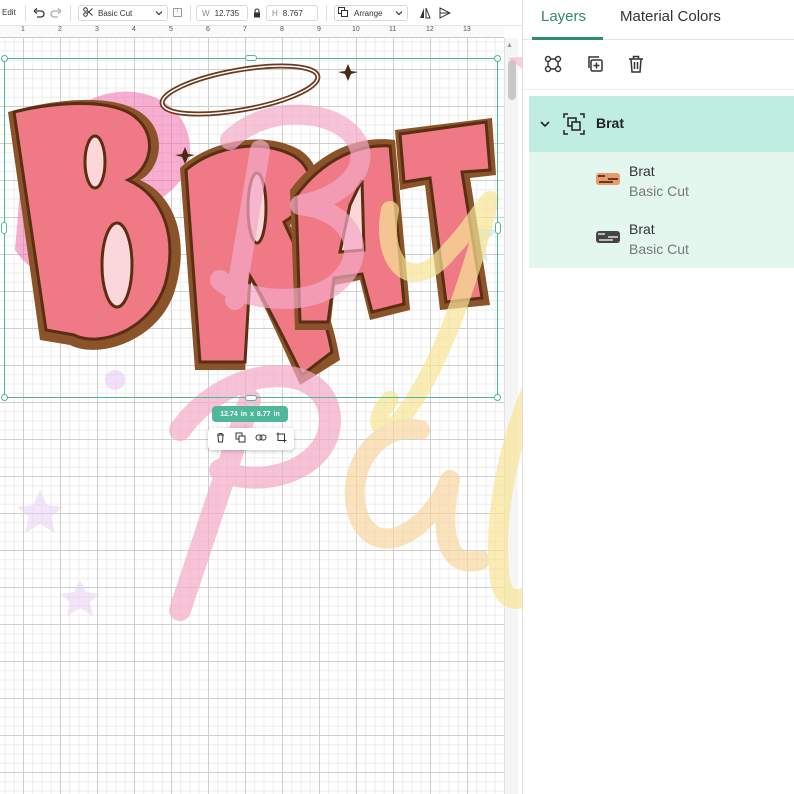 This screenshot has width=794, height=794. I want to click on dimension-badge: 12.74 in x 8.77 in, so click(250, 414).